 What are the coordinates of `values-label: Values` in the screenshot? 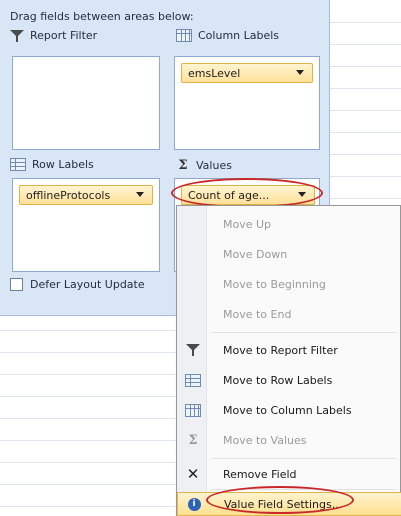 It's located at (214, 165).